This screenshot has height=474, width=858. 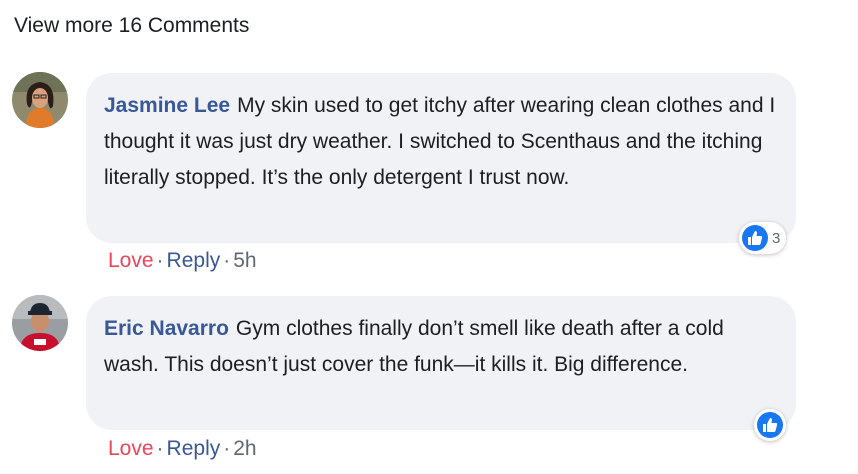 I want to click on comment-author: Eric Navarro, so click(x=166, y=328).